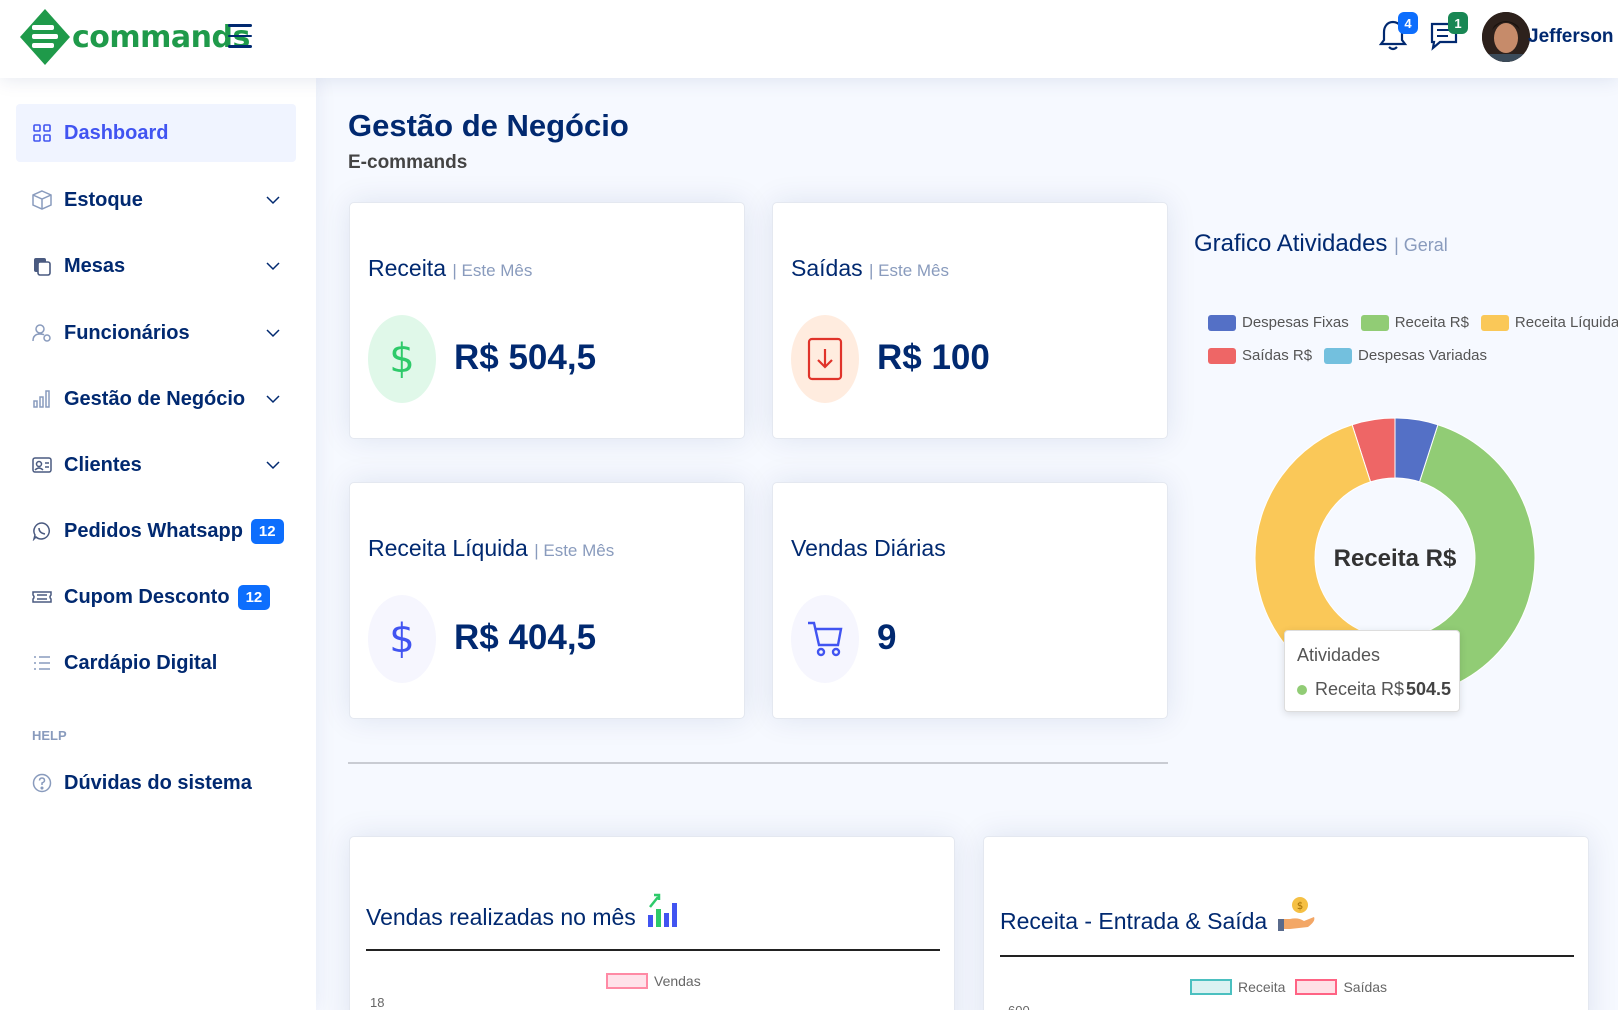 The image size is (1618, 1010). Describe the element at coordinates (970, 600) in the screenshot. I see `card-vendas-diarias: Vendas Diárias 9` at that location.